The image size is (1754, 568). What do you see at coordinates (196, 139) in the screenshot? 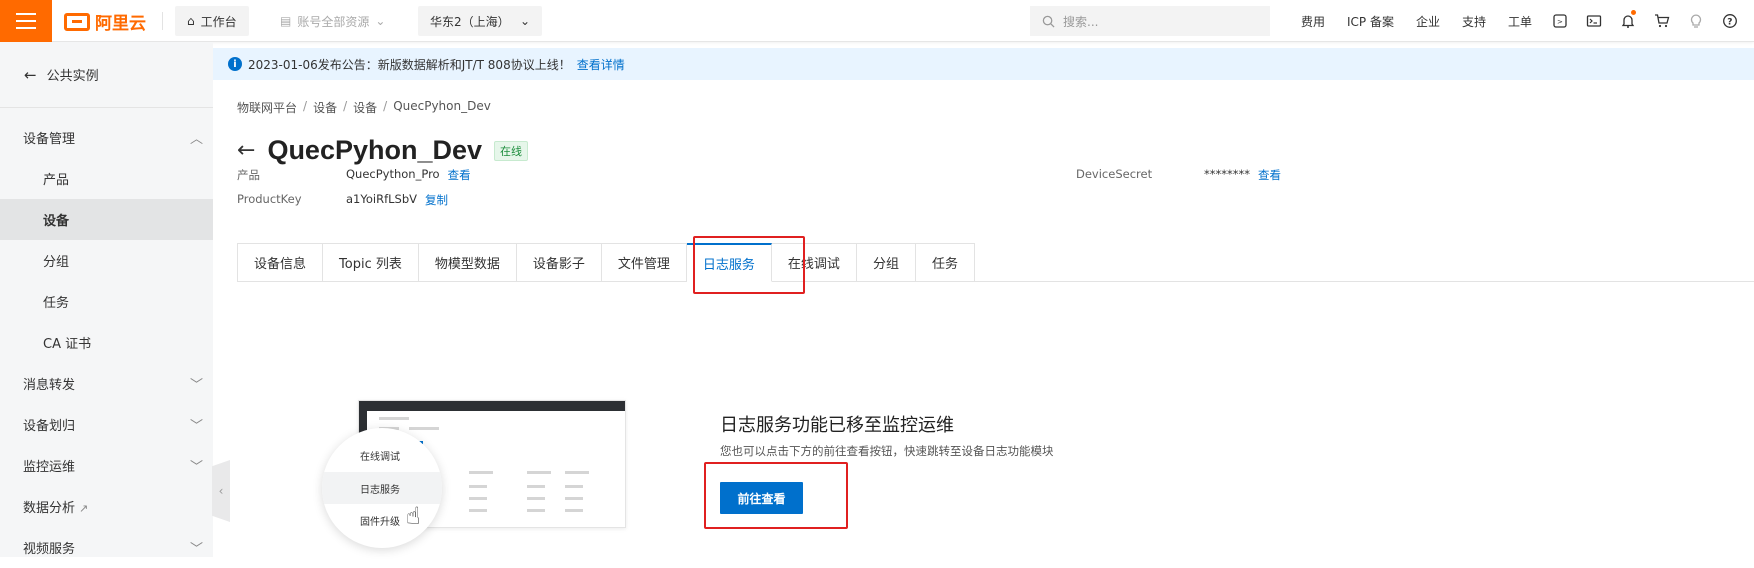
I see `chevron-up-icon: ︿` at bounding box center [196, 139].